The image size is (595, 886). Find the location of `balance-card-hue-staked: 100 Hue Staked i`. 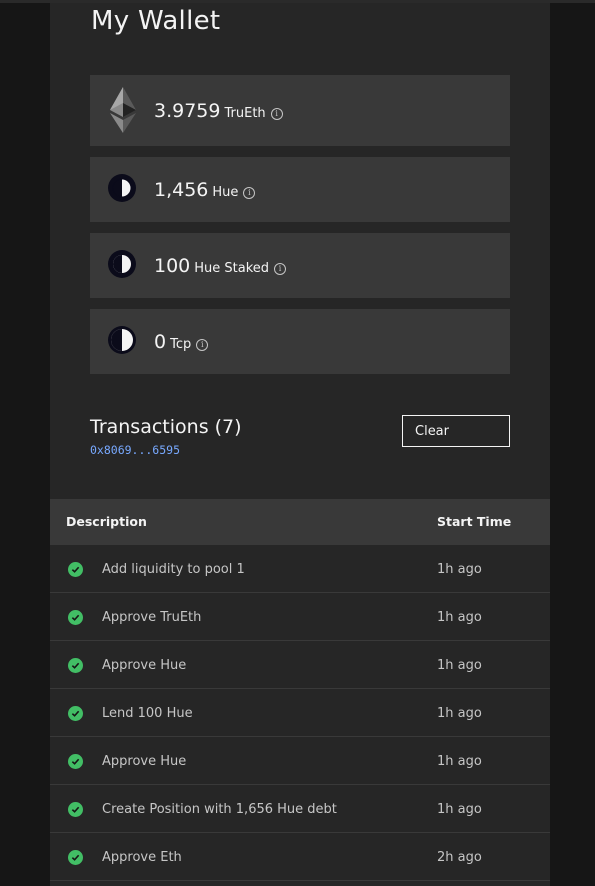

balance-card-hue-staked: 100 Hue Staked i is located at coordinates (300, 265).